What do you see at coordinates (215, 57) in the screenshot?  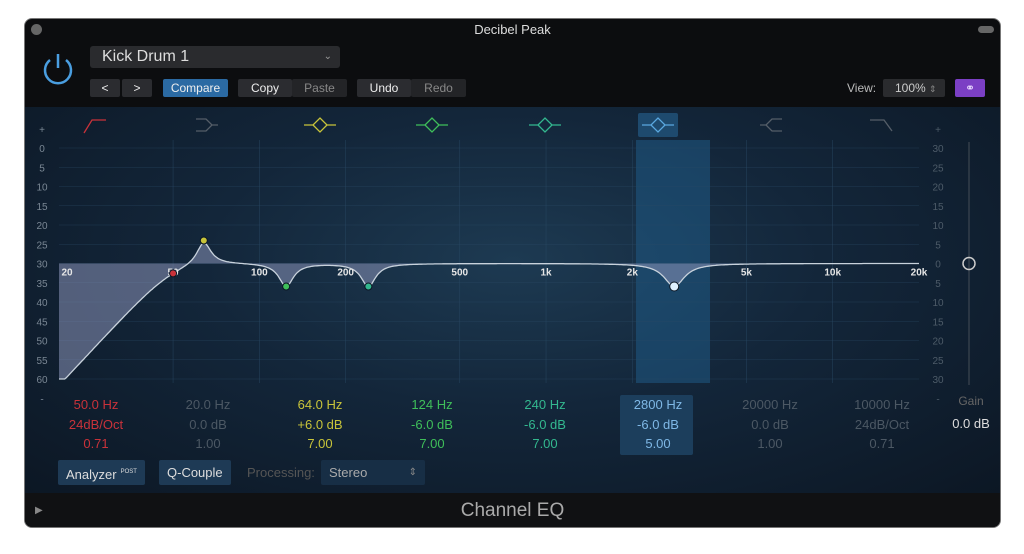 I see `preset-dropdown: Kick Drum 1 ⌄` at bounding box center [215, 57].